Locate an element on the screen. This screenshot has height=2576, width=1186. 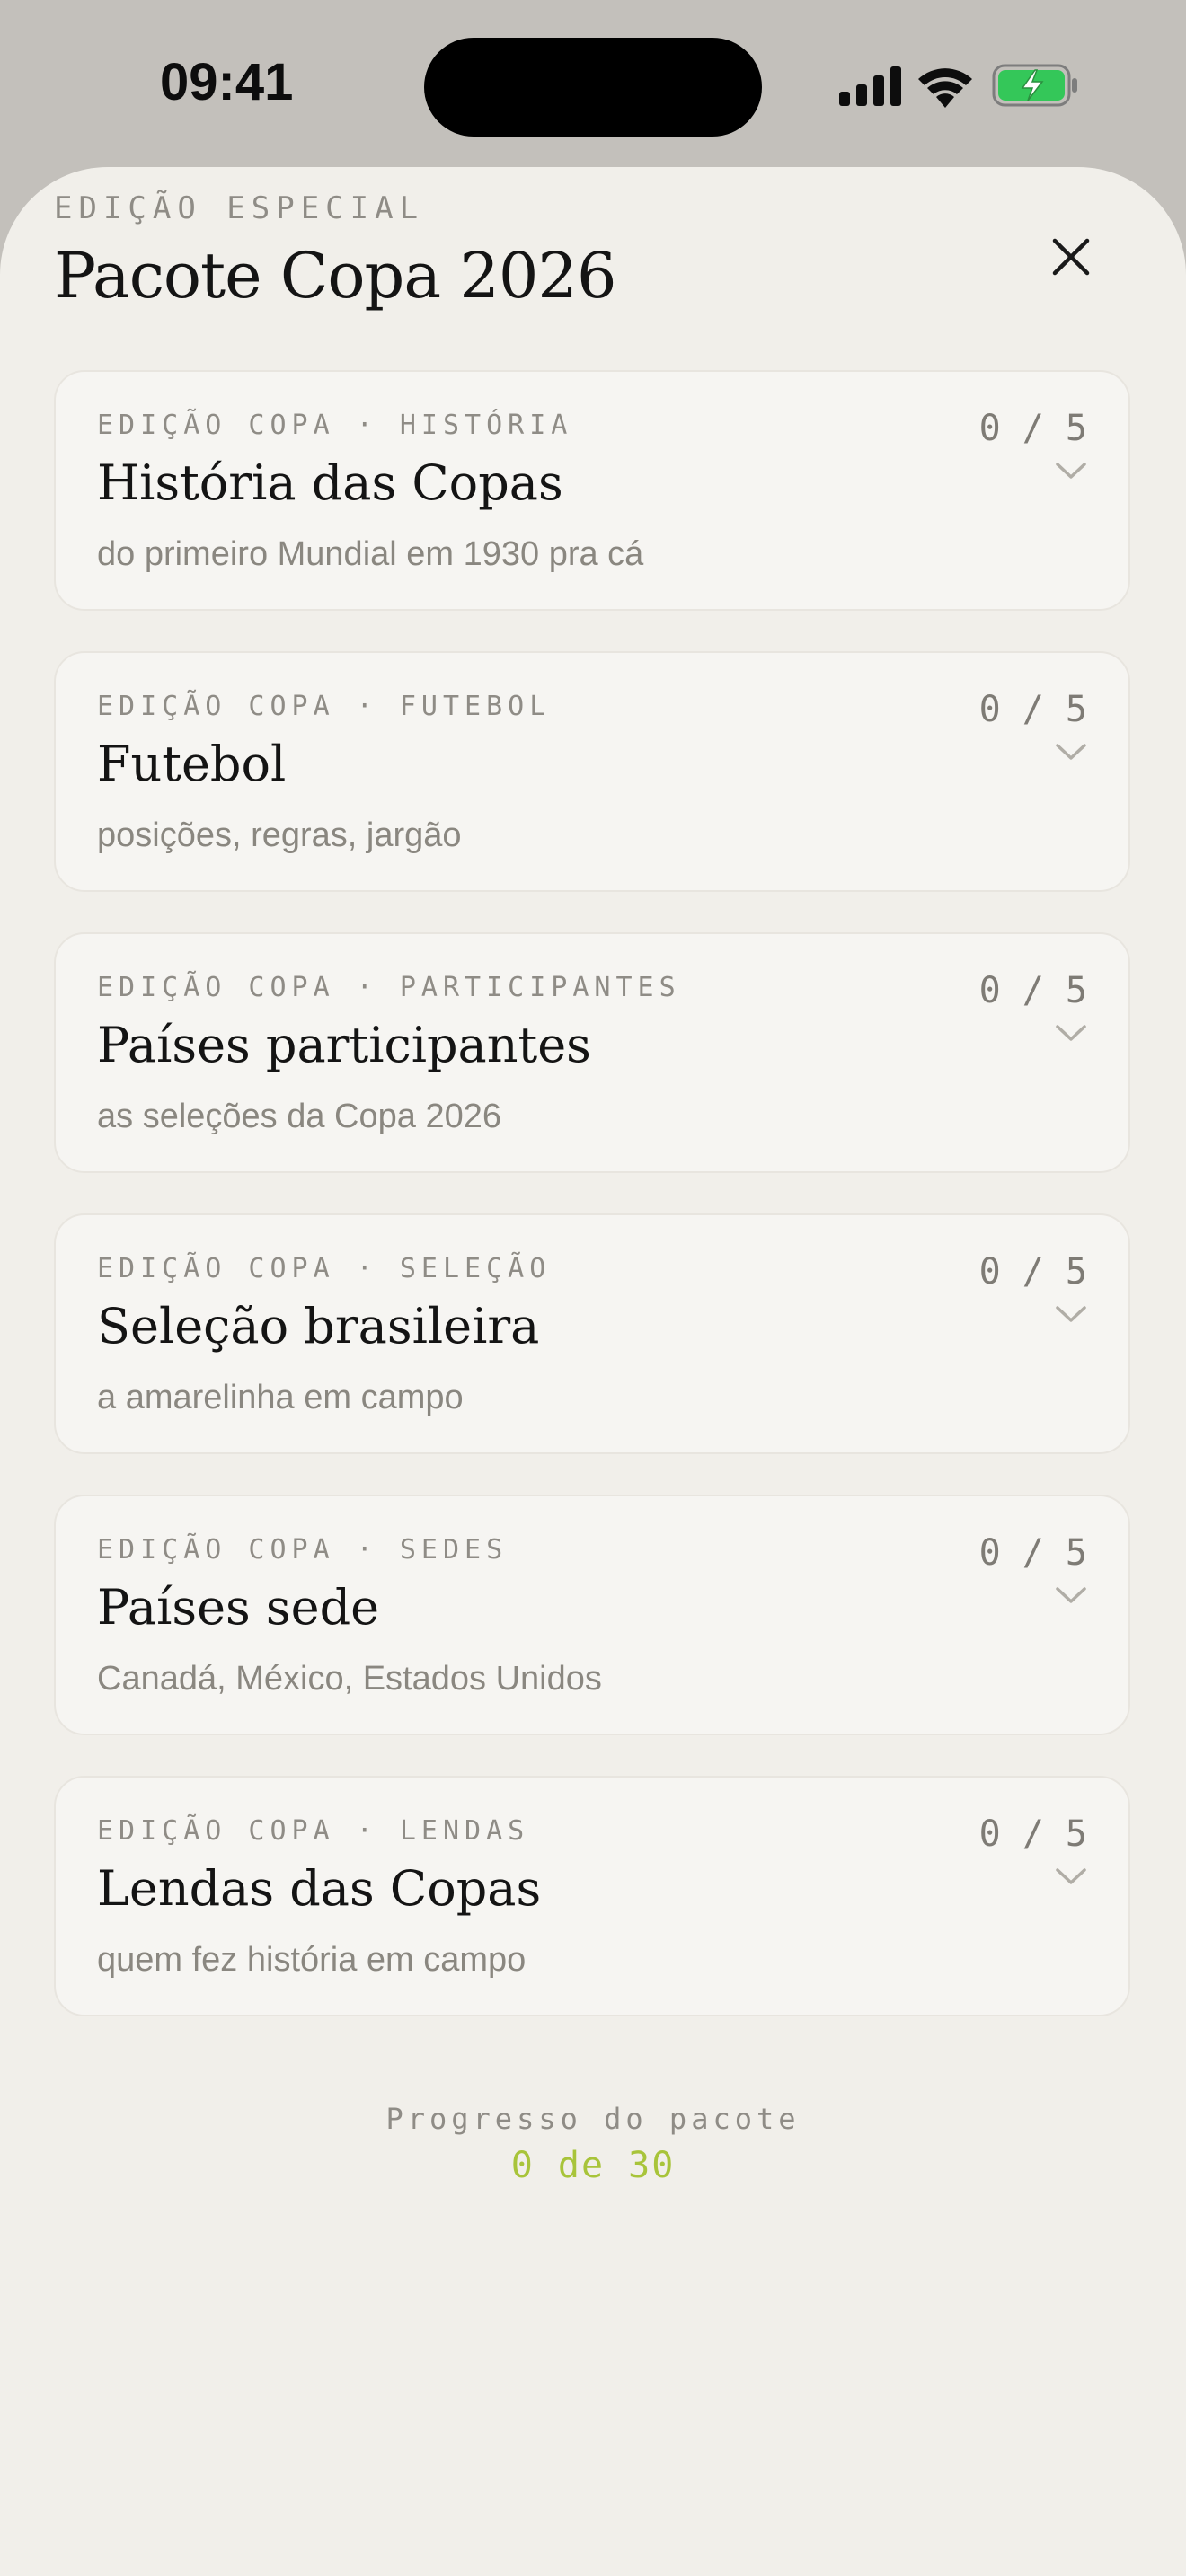
dynamic-island is located at coordinates (593, 87).